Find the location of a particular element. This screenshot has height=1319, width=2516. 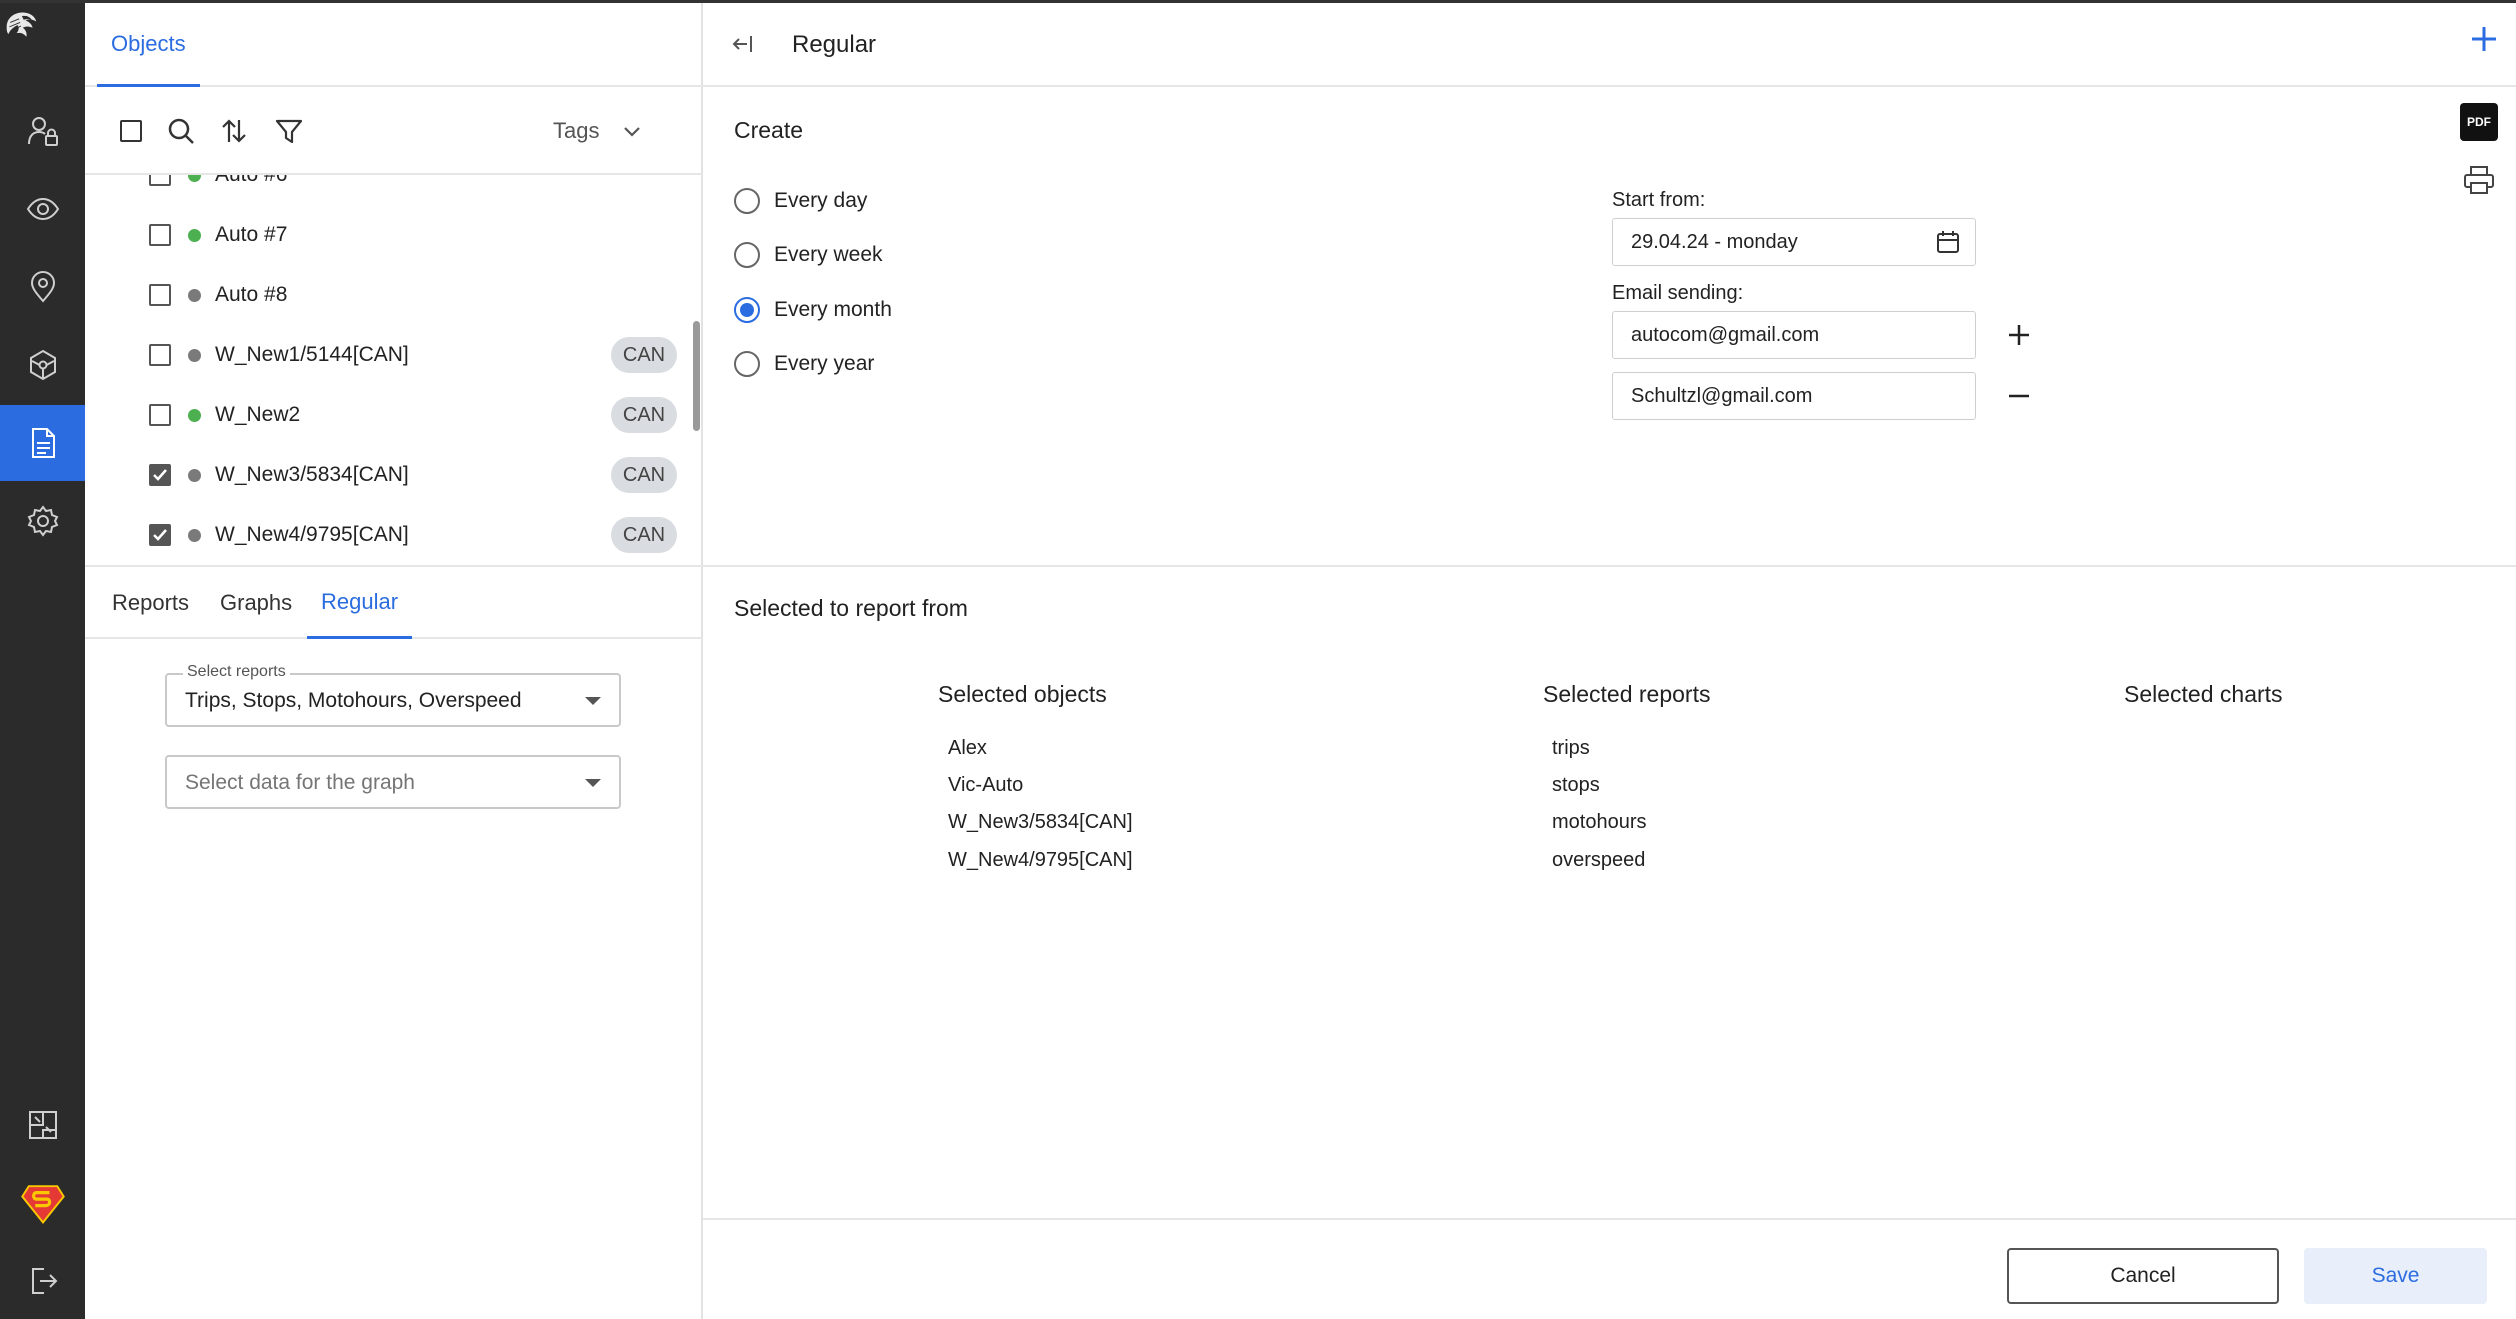

email-field: autocom@gmail.com is located at coordinates (1794, 335).